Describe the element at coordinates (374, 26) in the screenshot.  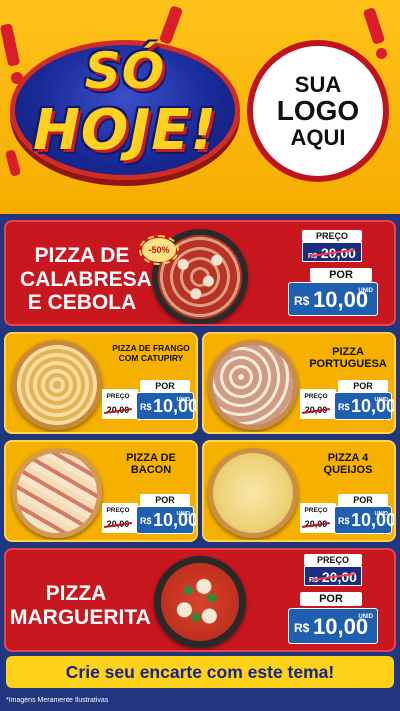
I see `exclamation-mark-right` at that location.